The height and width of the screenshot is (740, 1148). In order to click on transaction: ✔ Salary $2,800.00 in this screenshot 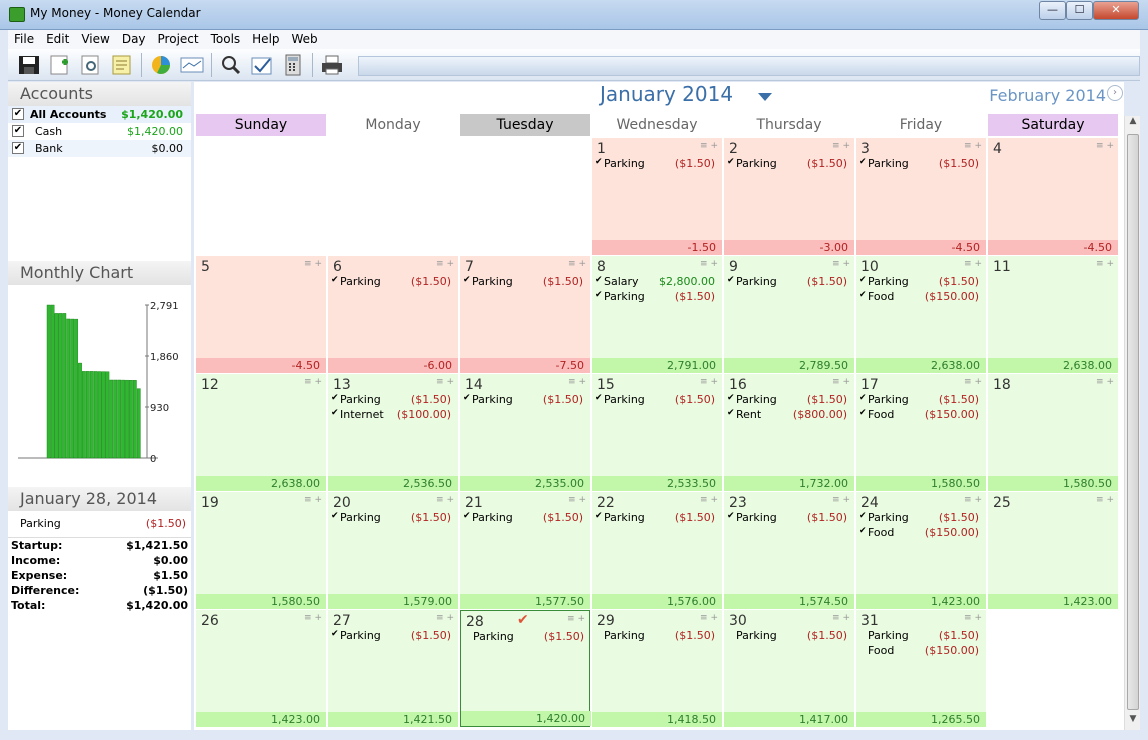, I will do `click(657, 282)`.